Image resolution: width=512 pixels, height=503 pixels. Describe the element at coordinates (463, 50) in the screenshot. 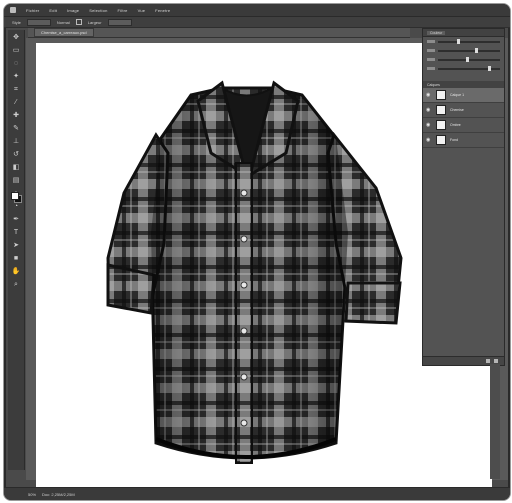

I see `slider-green` at that location.